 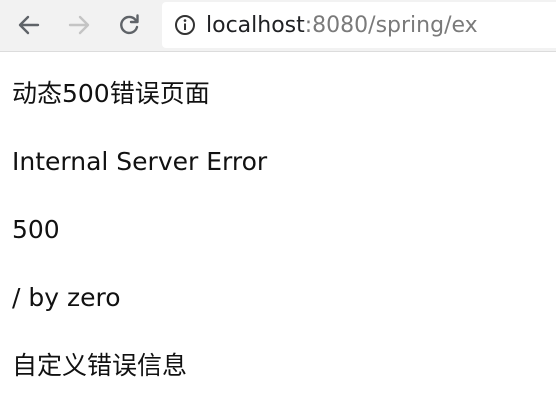 What do you see at coordinates (111, 93) in the screenshot?
I see `page-title: 动态500错误页面` at bounding box center [111, 93].